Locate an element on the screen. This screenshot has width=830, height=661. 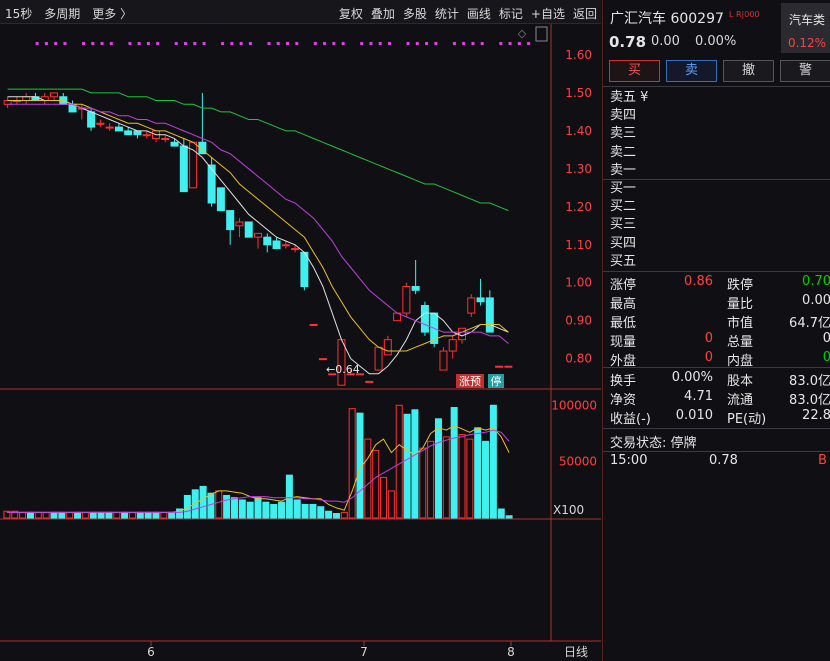
sell2-label: 卖二 is located at coordinates (623, 152).